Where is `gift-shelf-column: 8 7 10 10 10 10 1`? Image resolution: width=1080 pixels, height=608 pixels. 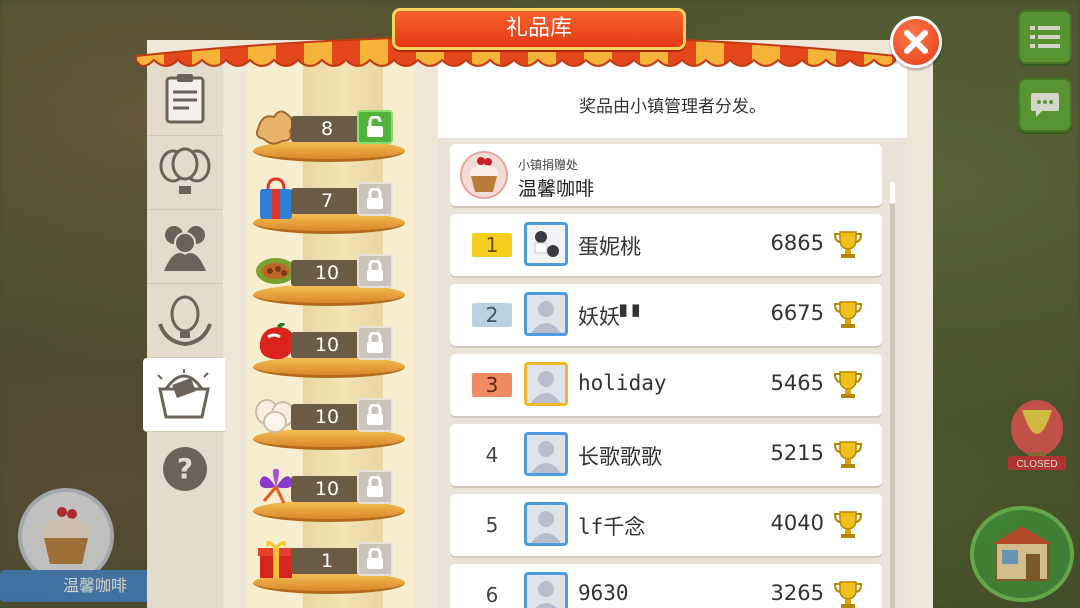
gift-shelf-column: 8 7 10 10 10 10 1 is located at coordinates (331, 335).